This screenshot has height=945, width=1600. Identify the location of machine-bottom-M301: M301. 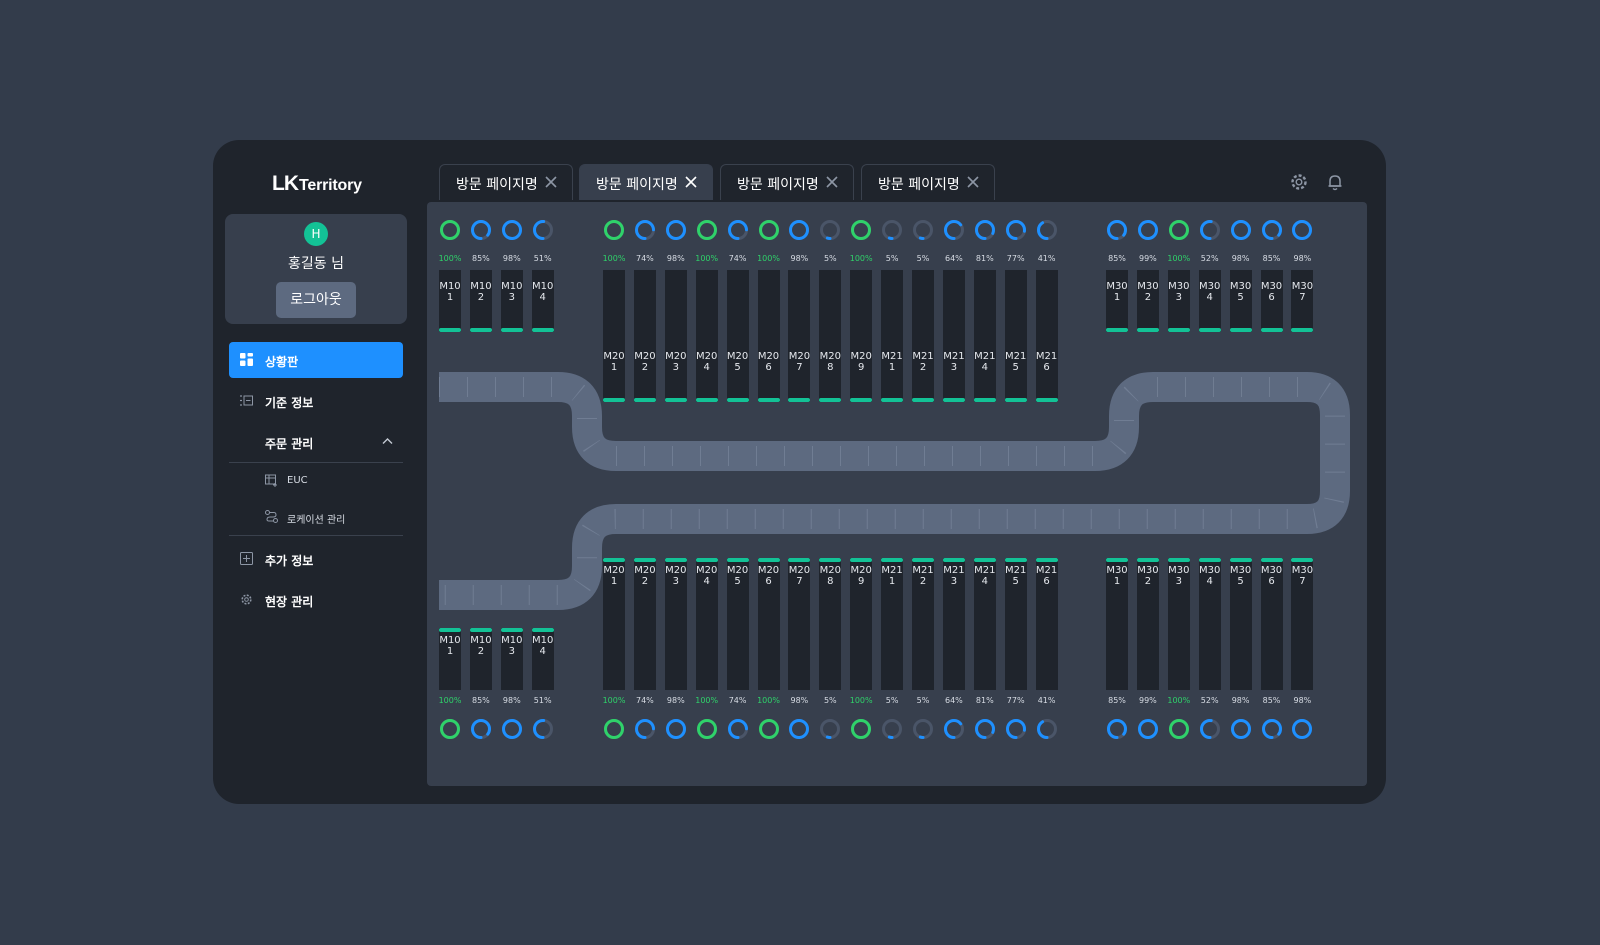
(1117, 624).